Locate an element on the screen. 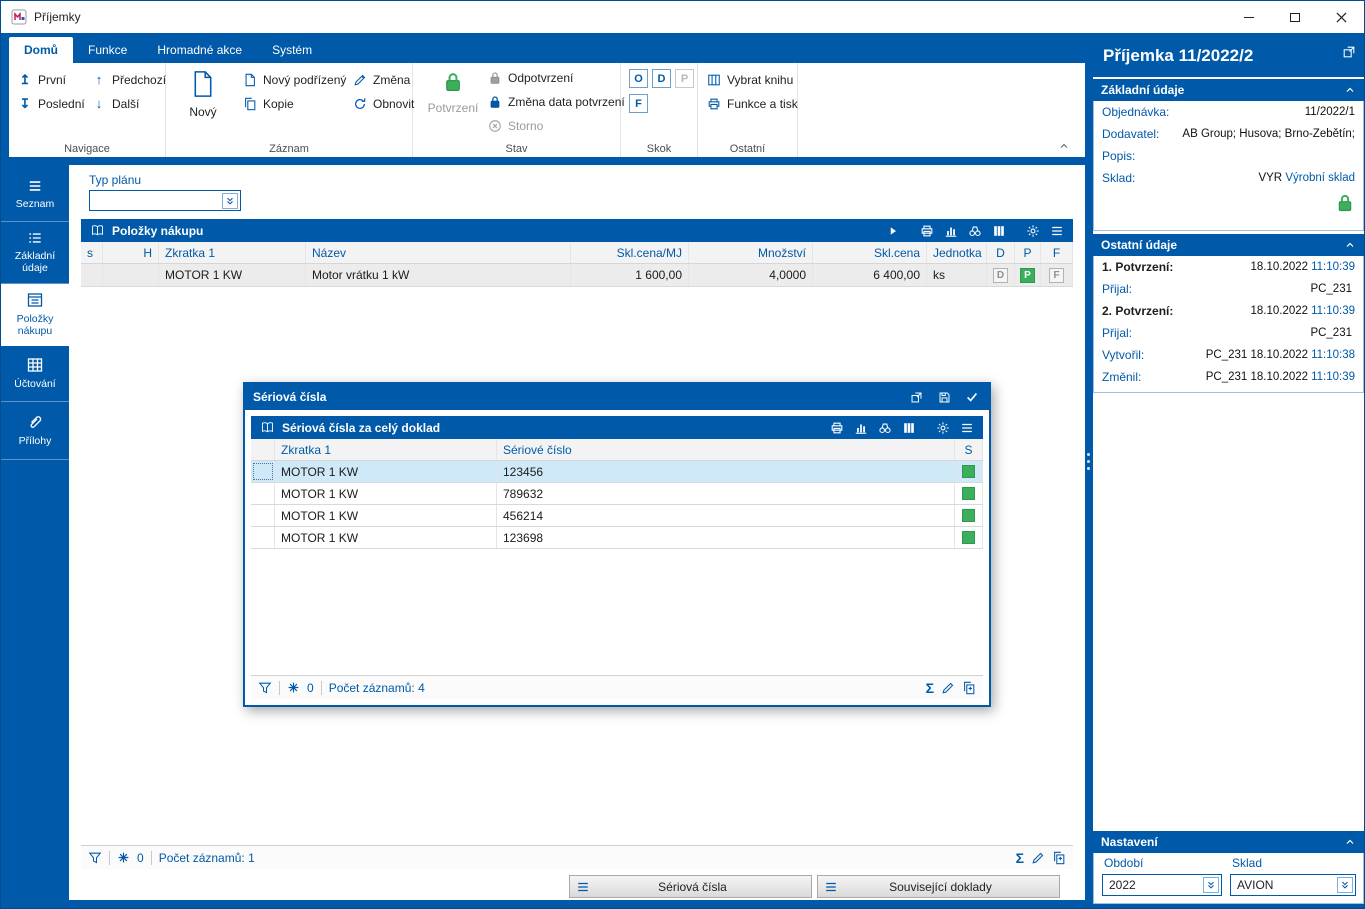 The height and width of the screenshot is (909, 1365). maximize-button is located at coordinates (1295, 17).